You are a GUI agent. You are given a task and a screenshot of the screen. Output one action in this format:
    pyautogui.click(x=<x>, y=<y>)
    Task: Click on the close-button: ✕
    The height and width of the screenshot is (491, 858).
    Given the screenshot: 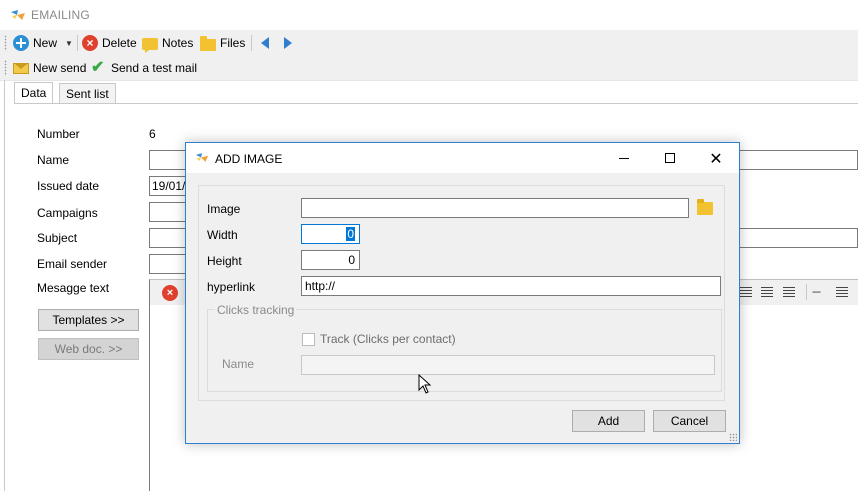 What is the action you would take?
    pyautogui.click(x=716, y=158)
    